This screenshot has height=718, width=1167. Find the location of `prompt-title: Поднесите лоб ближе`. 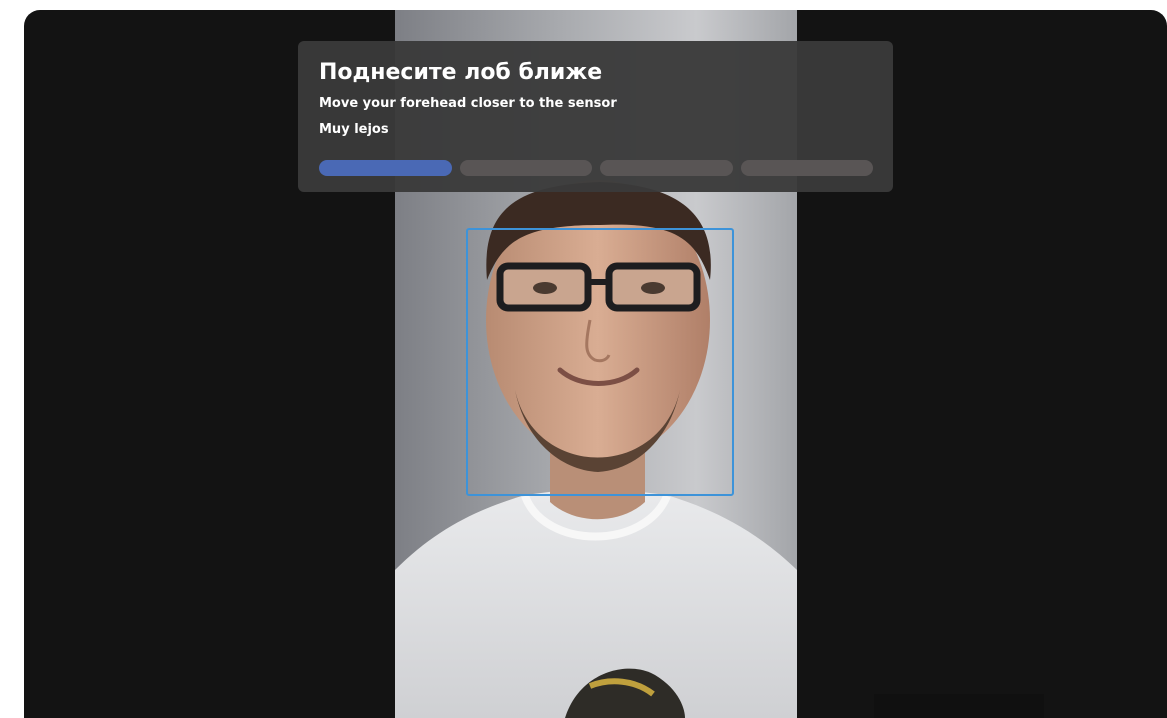

prompt-title: Поднесите лоб ближе is located at coordinates (461, 72).